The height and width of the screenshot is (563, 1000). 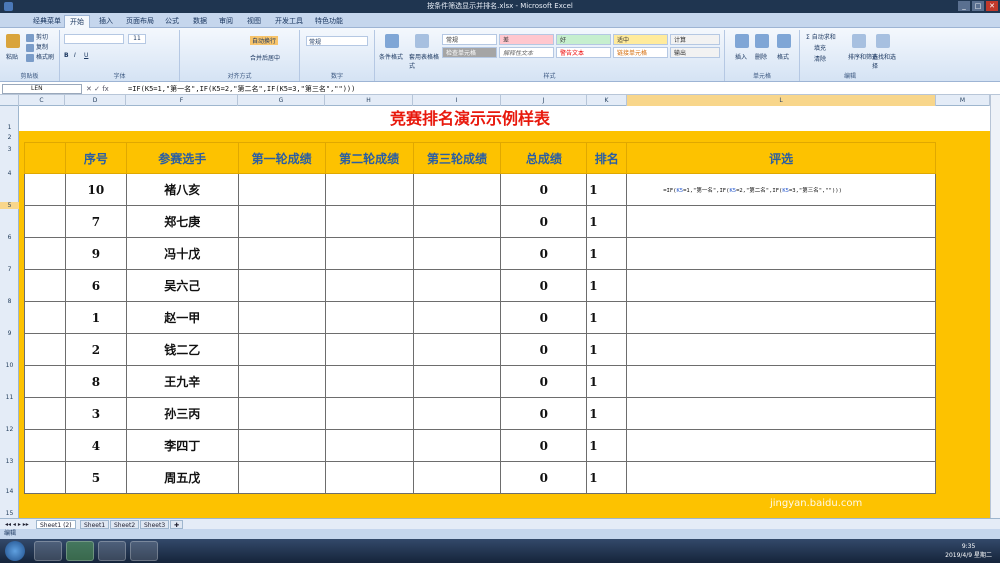 What do you see at coordinates (182, 381) in the screenshot?
I see `name-cell: 王九辛` at bounding box center [182, 381].